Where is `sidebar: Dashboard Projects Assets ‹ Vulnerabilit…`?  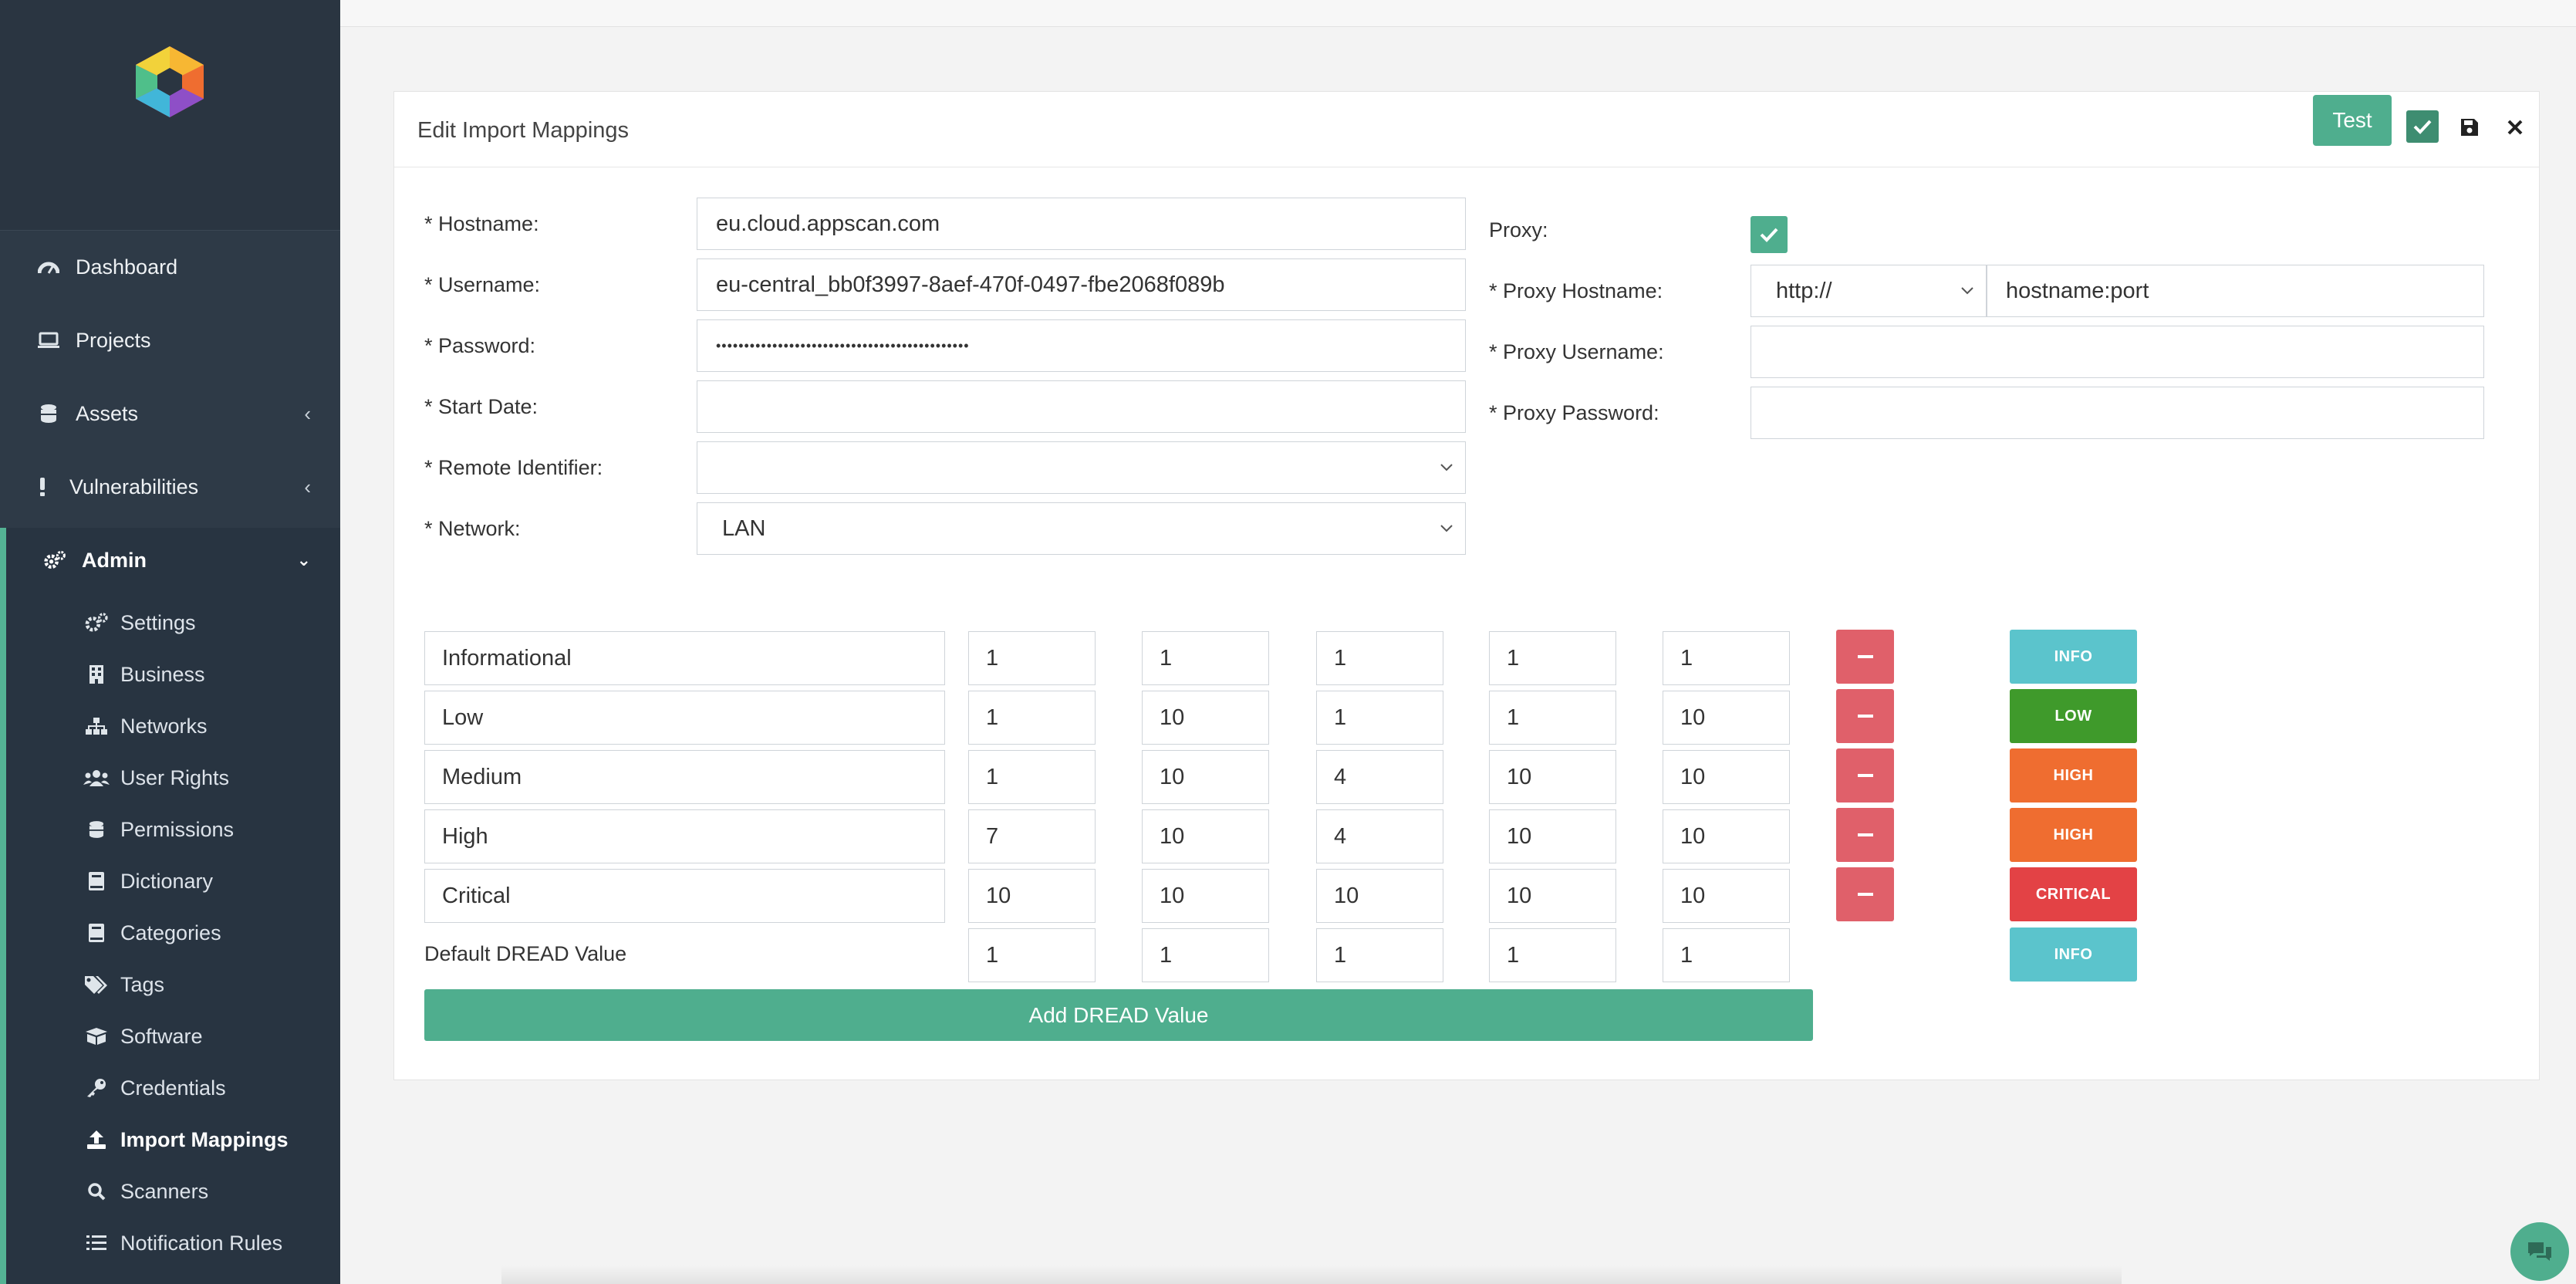 sidebar: Dashboard Projects Assets ‹ Vulnerabilit… is located at coordinates (170, 642).